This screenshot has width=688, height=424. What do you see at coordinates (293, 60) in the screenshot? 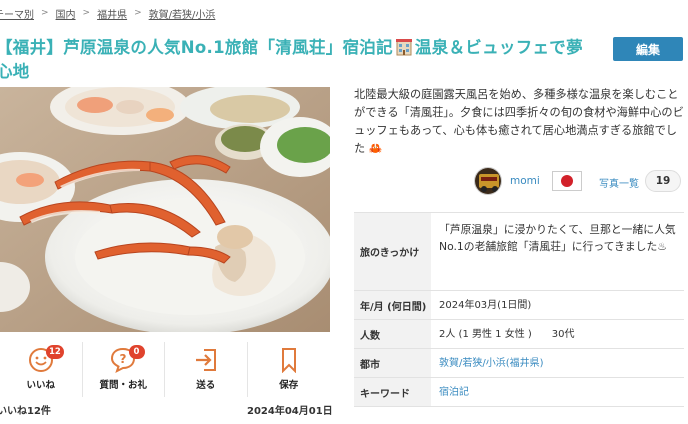
I see `page-title: 【福井】芦原温泉の人気No.1旅館「清風荘」宿泊記 温泉＆ビュッフェで夢心地` at bounding box center [293, 60].